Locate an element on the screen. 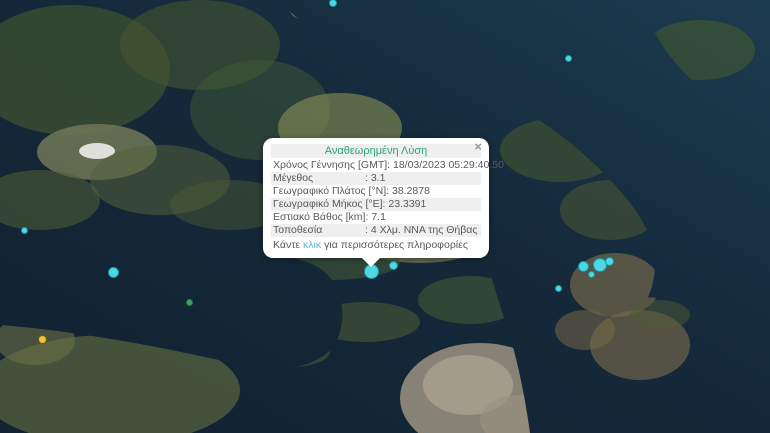 The width and height of the screenshot is (770, 433). popup-row: Τοποθεσία : 4 Χλμ. NNA της Θήβας is located at coordinates (376, 230).